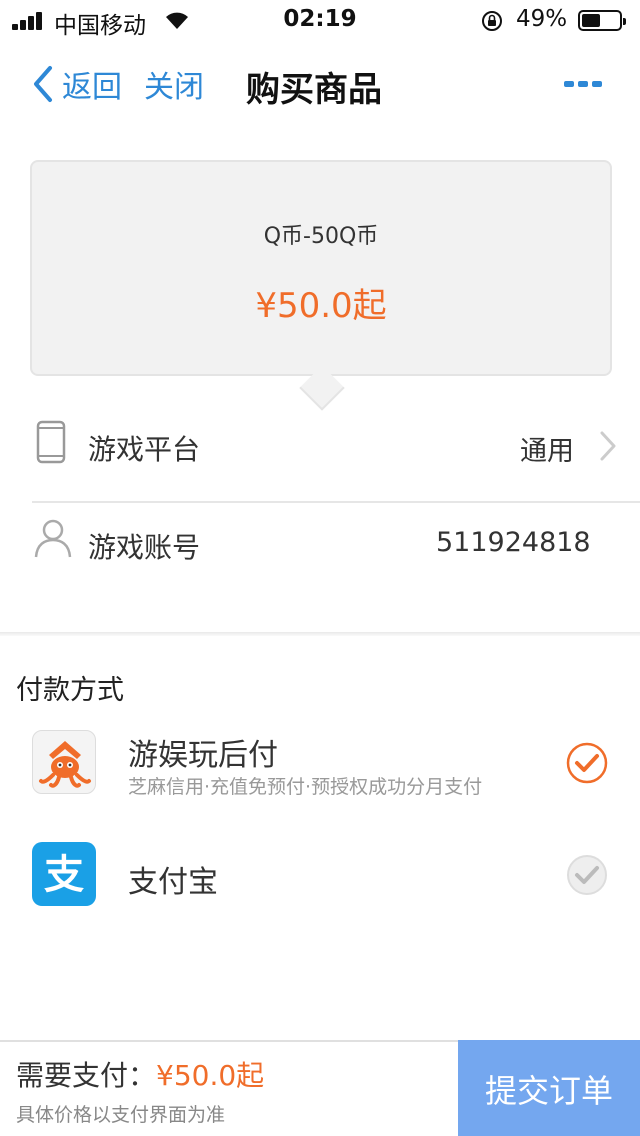 This screenshot has height=1136, width=640. Describe the element at coordinates (174, 87) in the screenshot. I see `close-label: 关闭` at that location.